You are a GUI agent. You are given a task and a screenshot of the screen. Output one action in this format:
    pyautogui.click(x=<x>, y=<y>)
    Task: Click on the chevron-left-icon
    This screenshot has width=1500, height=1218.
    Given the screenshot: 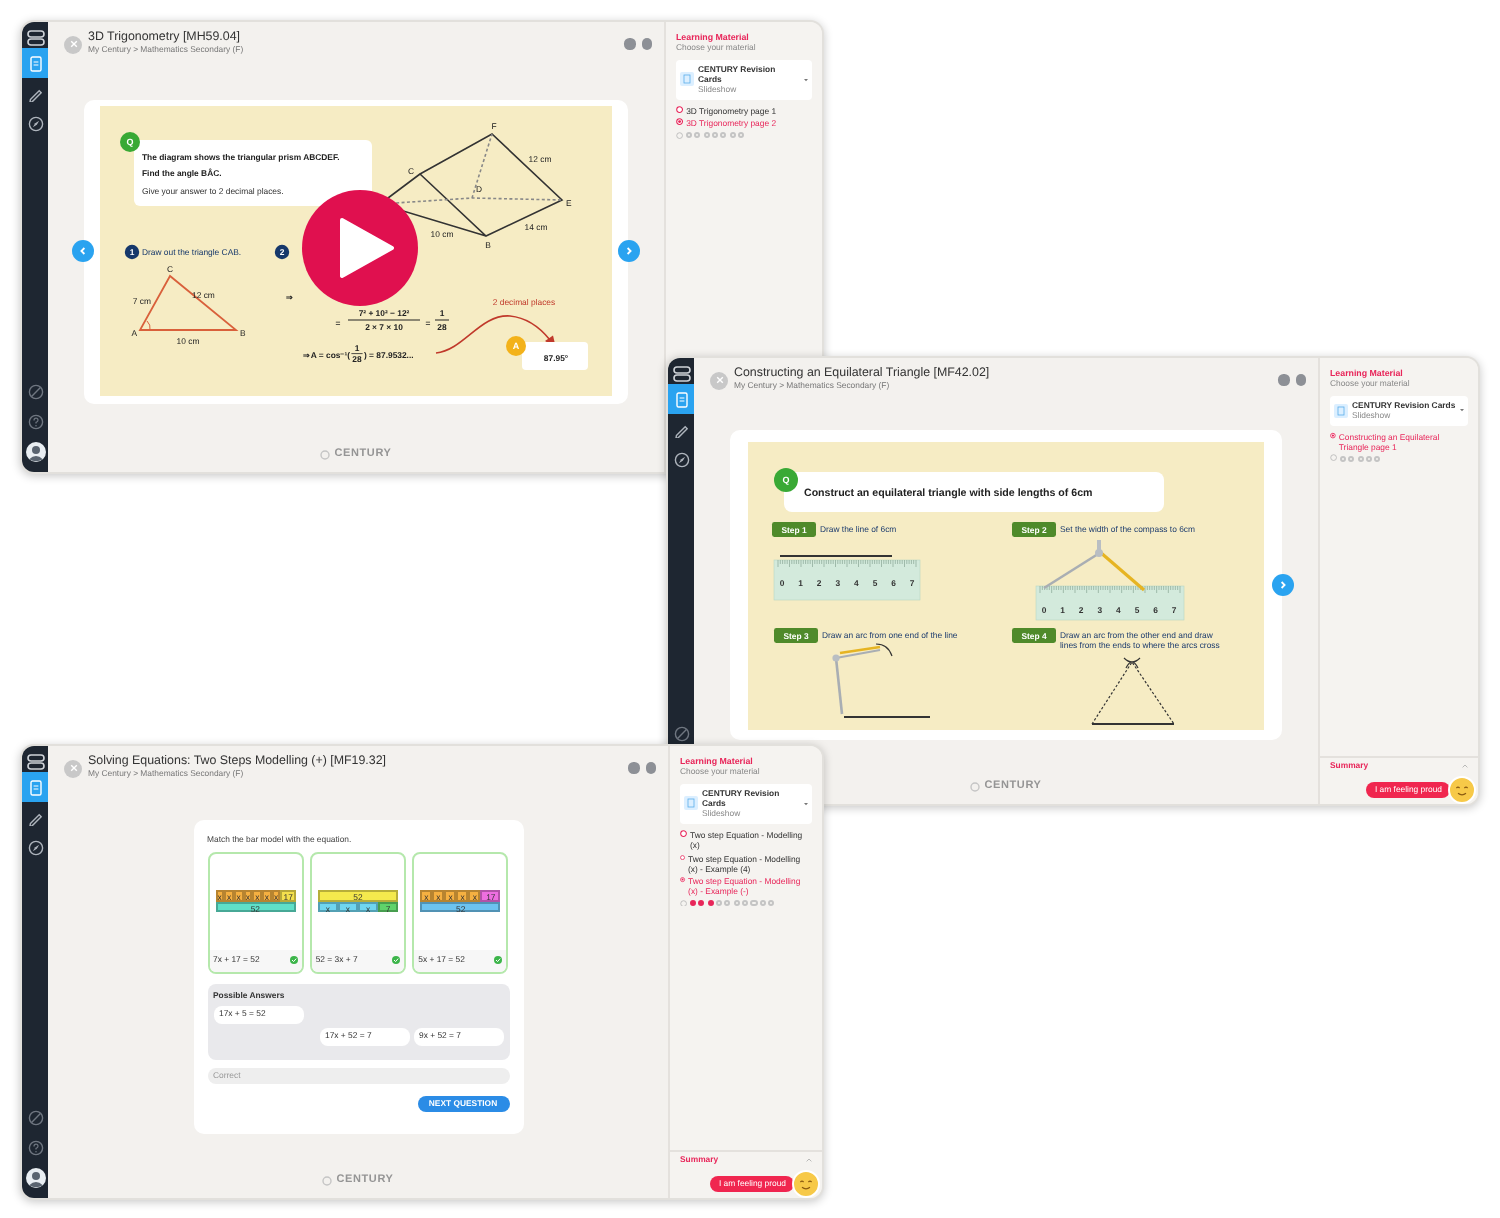 What is the action you would take?
    pyautogui.click(x=83, y=251)
    